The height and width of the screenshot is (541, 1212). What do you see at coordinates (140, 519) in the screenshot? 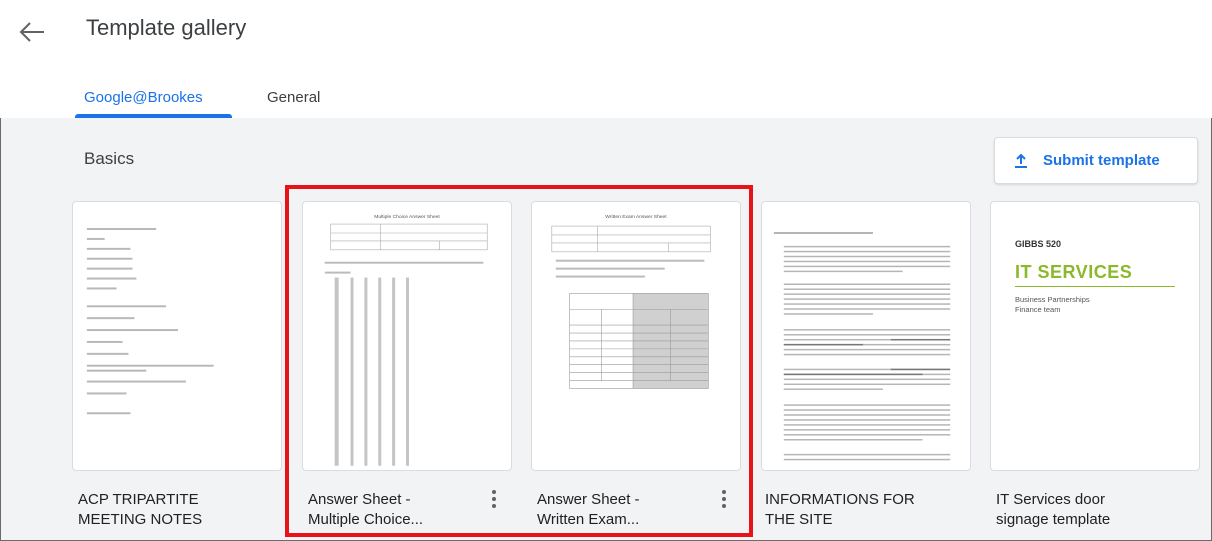
I see `template-name-line: MEETING NOTES` at bounding box center [140, 519].